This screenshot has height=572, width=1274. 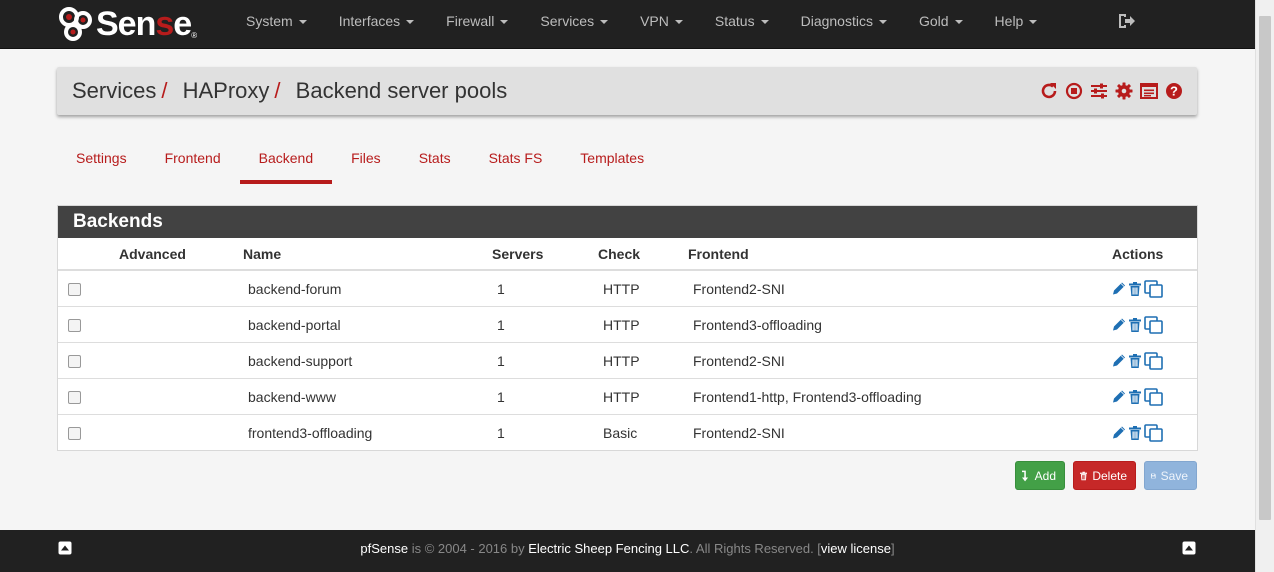 What do you see at coordinates (1104, 475) in the screenshot?
I see `delete-button: Delete` at bounding box center [1104, 475].